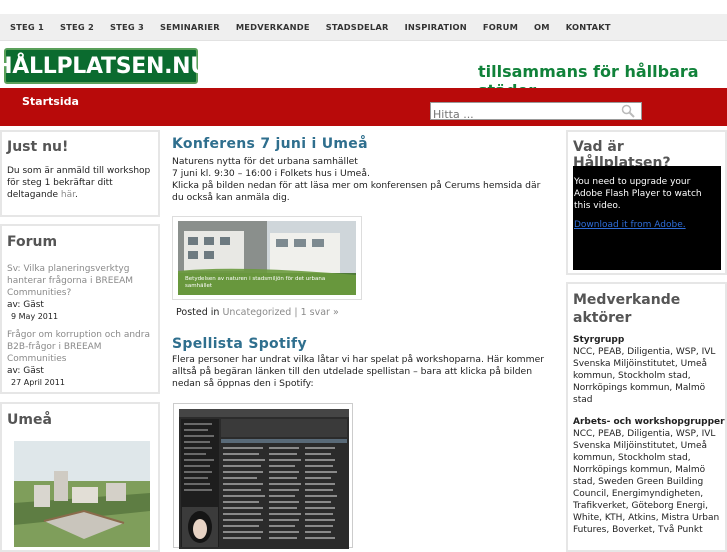 The height and width of the screenshot is (552, 727). What do you see at coordinates (649, 422) in the screenshot?
I see `group-name: Arbets- och workshopgrupper` at bounding box center [649, 422].